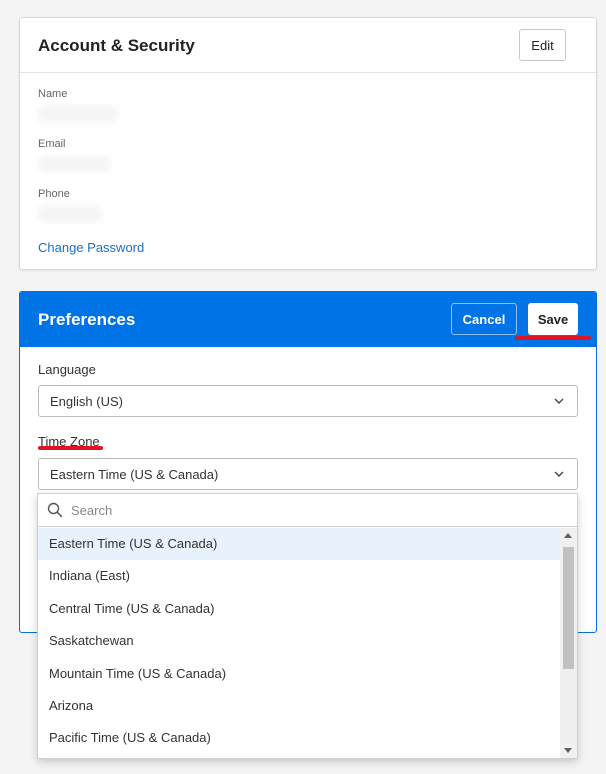  I want to click on search-icon, so click(55, 510).